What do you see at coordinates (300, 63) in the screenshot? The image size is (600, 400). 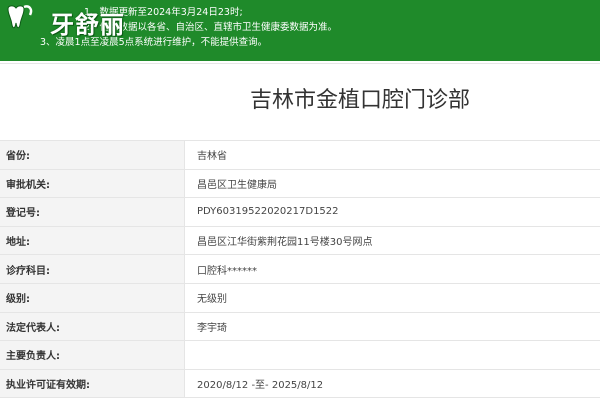 I see `divider` at bounding box center [300, 63].